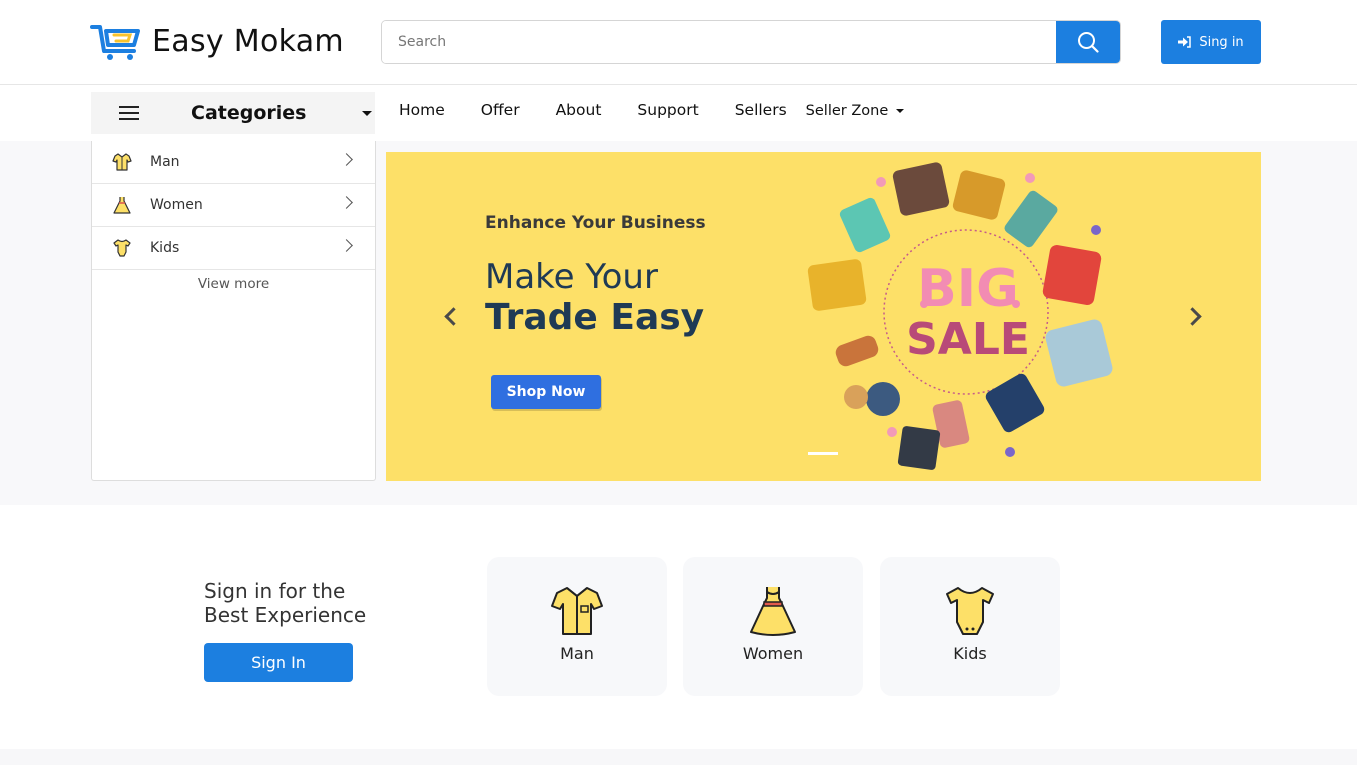 The image size is (1357, 765). What do you see at coordinates (422, 110) in the screenshot?
I see `nav-link-home: Home` at bounding box center [422, 110].